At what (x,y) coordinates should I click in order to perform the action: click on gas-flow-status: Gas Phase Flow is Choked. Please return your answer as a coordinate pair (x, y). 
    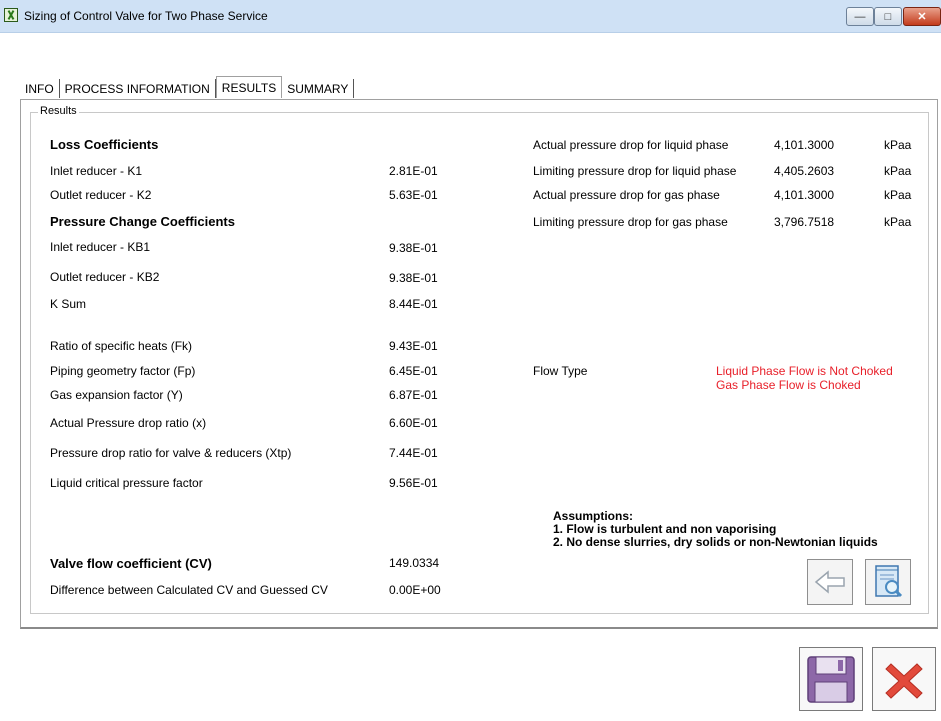
    Looking at the image, I should click on (788, 385).